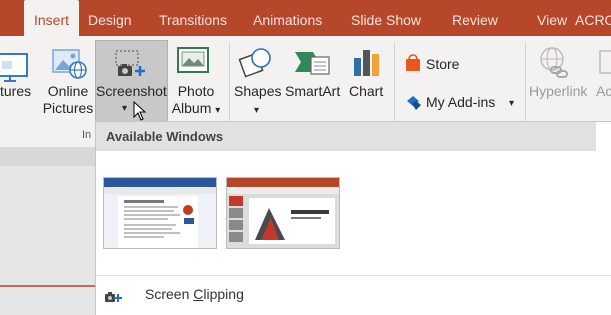  I want to click on available-windows-title: Available Windows, so click(165, 136).